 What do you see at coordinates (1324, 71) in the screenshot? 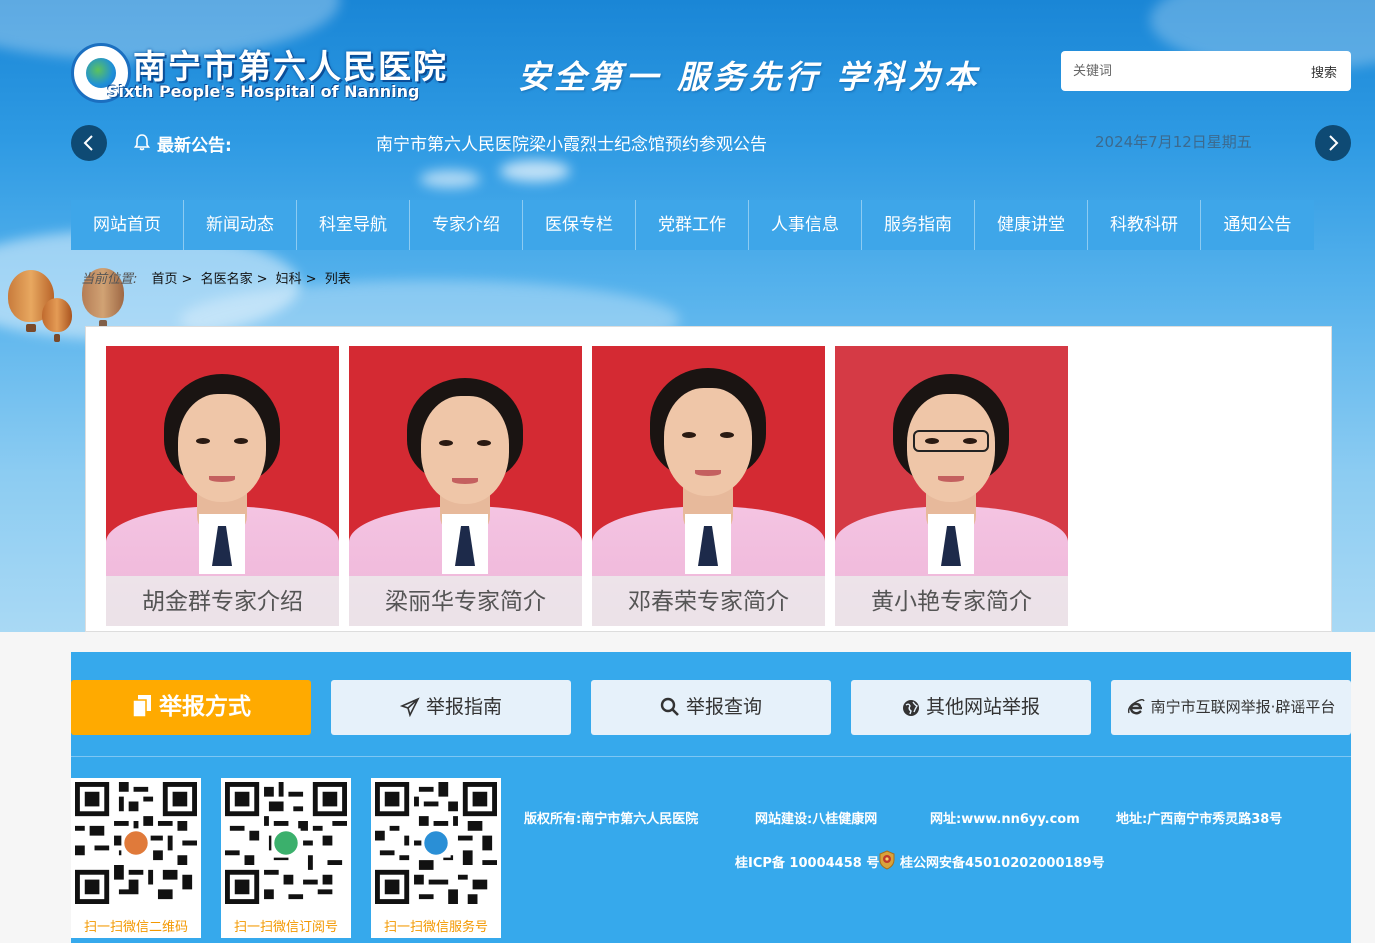
I see `search-button: 搜索` at bounding box center [1324, 71].